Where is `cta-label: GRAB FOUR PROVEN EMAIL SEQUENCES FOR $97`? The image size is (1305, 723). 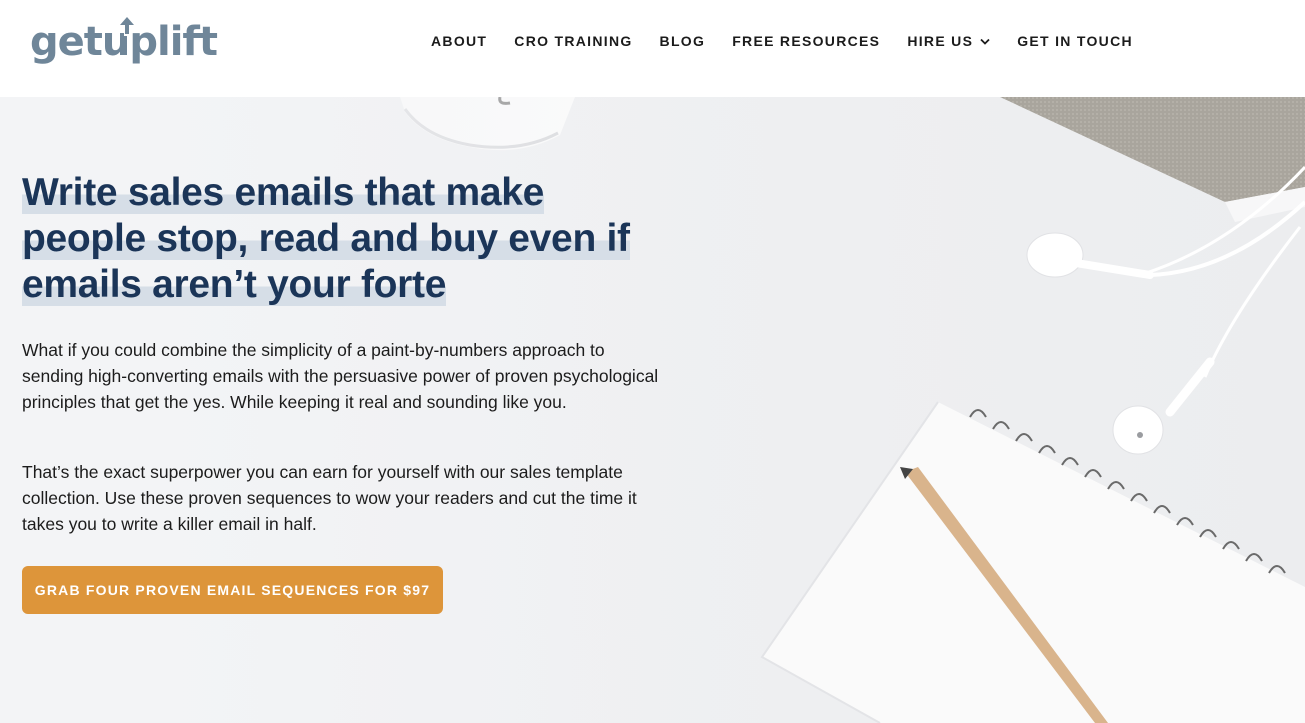
cta-label: GRAB FOUR PROVEN EMAIL SEQUENCES FOR $97 is located at coordinates (232, 590).